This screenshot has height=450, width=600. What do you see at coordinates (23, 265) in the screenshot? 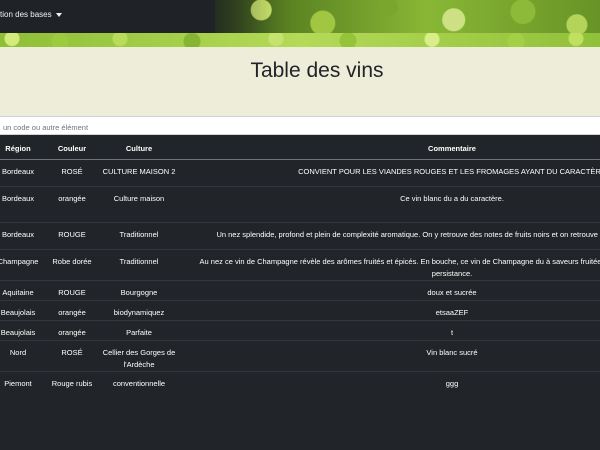
I see `cell-region: Champagne` at bounding box center [23, 265].